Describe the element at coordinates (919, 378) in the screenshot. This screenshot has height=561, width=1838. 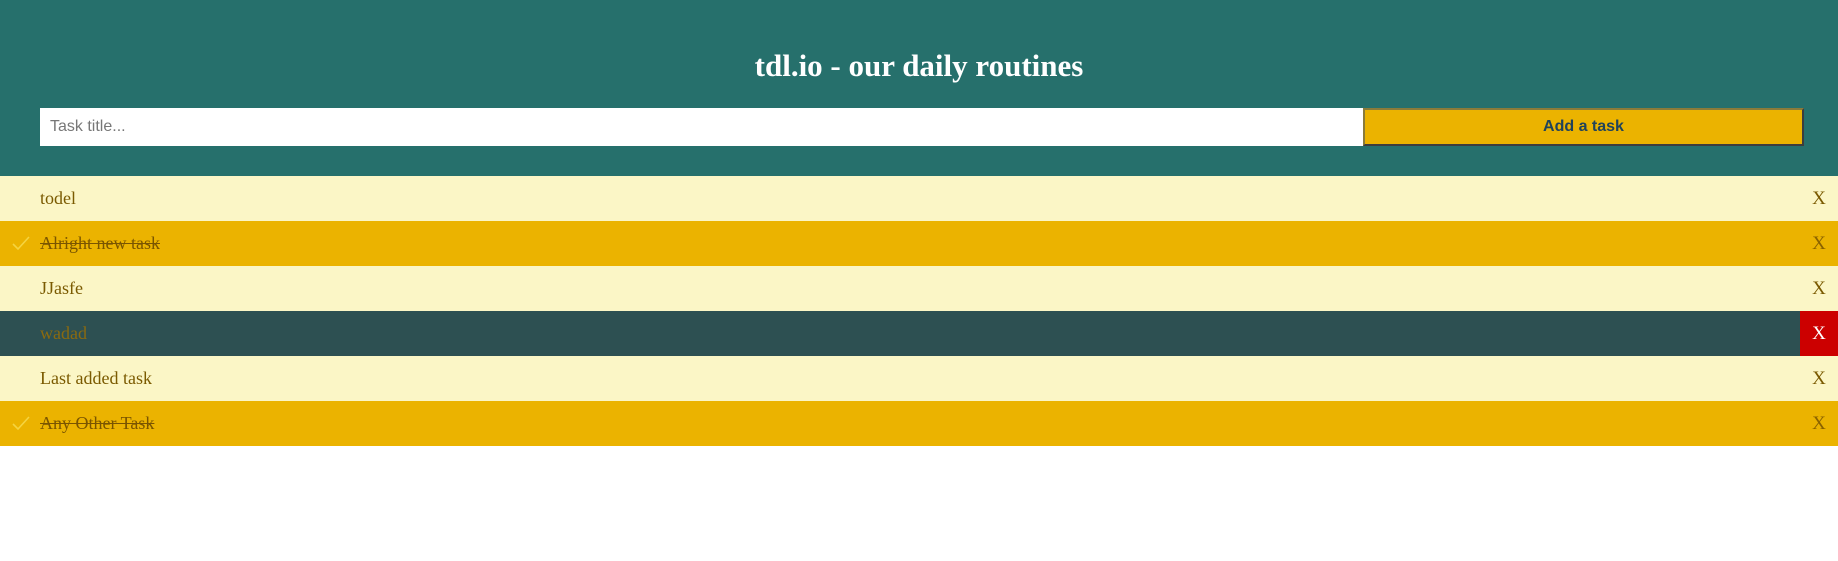
I see `task-item: Last added task X` at that location.